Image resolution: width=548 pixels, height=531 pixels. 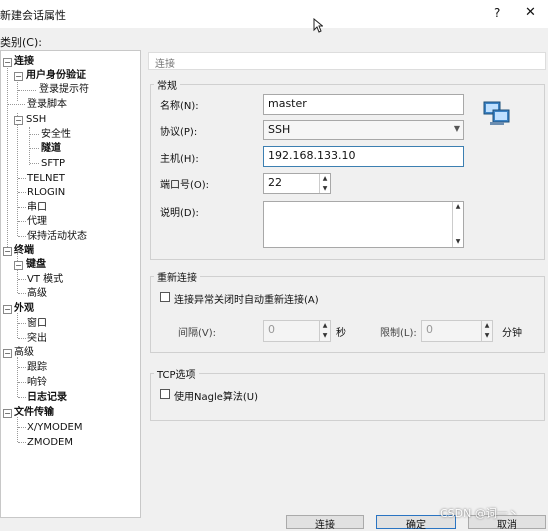 What do you see at coordinates (279, 129) in the screenshot?
I see `protocol-value: SSH` at bounding box center [279, 129].